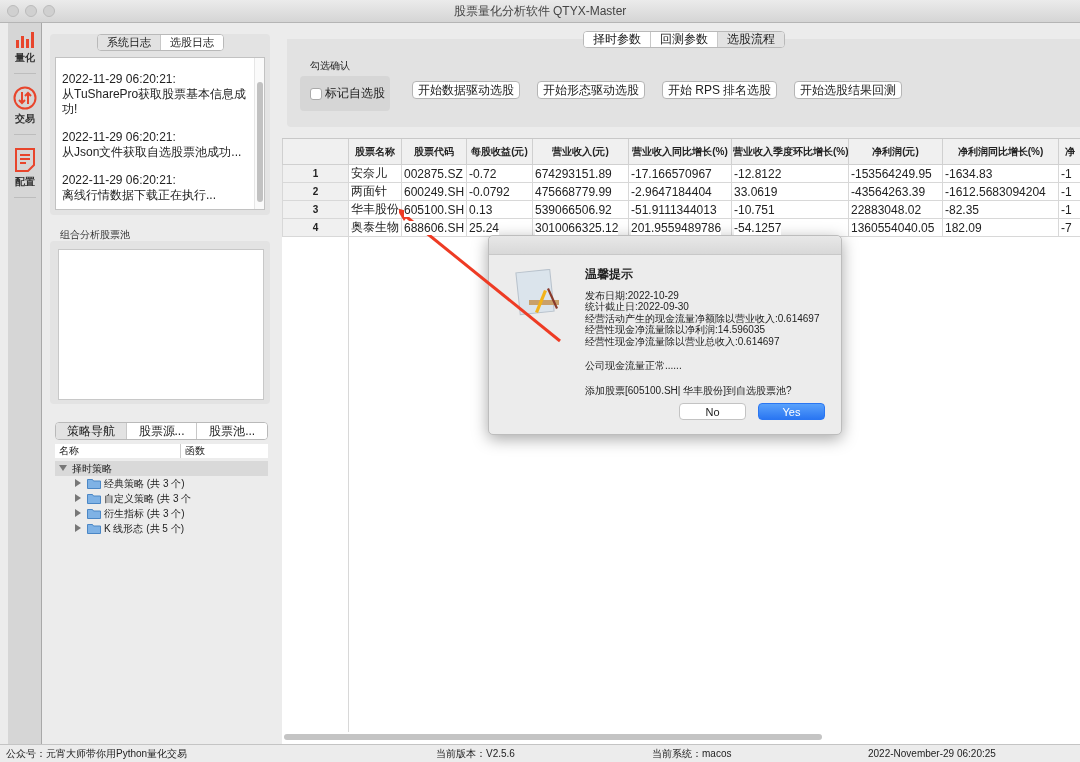 The image size is (1080, 762). I want to click on table-cell: -0.72, so click(483, 173).